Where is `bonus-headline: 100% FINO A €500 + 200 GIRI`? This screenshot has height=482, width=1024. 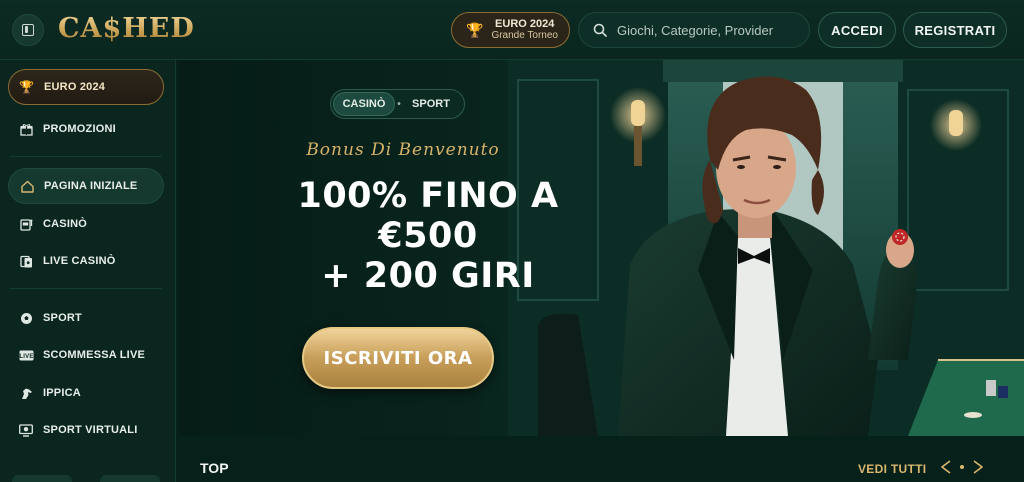 bonus-headline: 100% FINO A €500 + 200 GIRI is located at coordinates (428, 236).